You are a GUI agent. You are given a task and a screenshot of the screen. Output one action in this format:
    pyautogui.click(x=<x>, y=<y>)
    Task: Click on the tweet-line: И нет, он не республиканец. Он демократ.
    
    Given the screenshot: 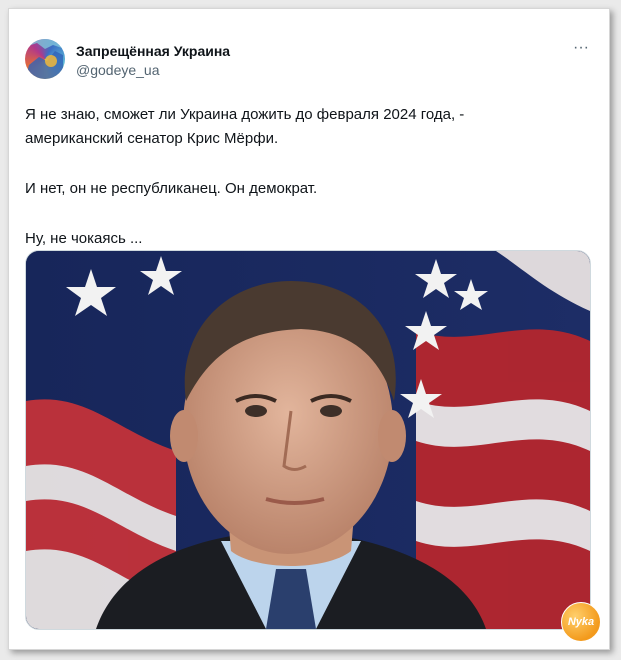 What is the action you would take?
    pyautogui.click(x=171, y=188)
    